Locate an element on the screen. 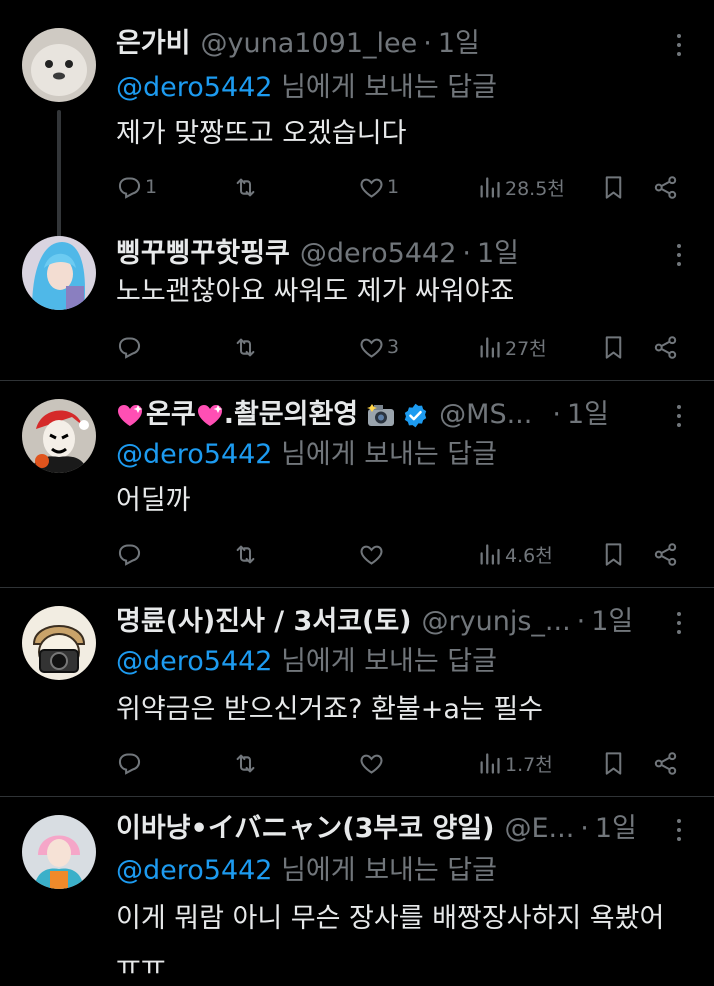 The width and height of the screenshot is (714, 986). like-icon is located at coordinates (371, 764).